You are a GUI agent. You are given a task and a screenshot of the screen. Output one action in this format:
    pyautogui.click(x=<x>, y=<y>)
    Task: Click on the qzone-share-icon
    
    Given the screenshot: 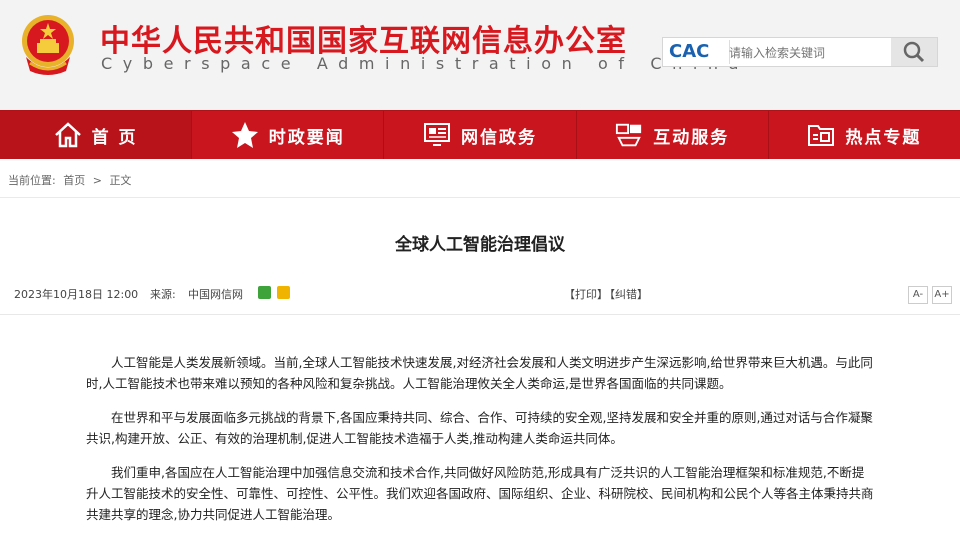 What is the action you would take?
    pyautogui.click(x=283, y=292)
    